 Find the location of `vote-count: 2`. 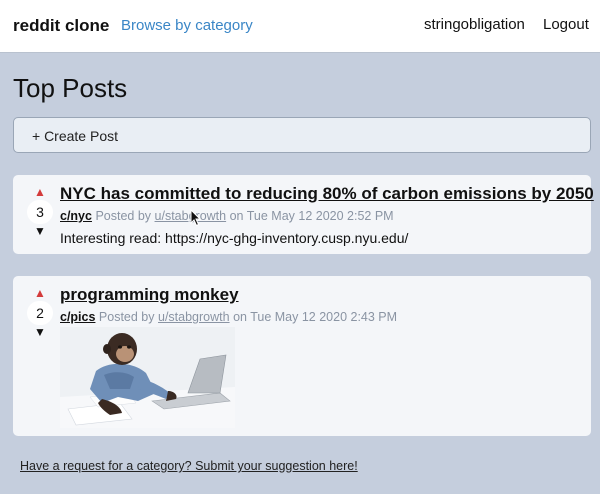

vote-count: 2 is located at coordinates (40, 313).